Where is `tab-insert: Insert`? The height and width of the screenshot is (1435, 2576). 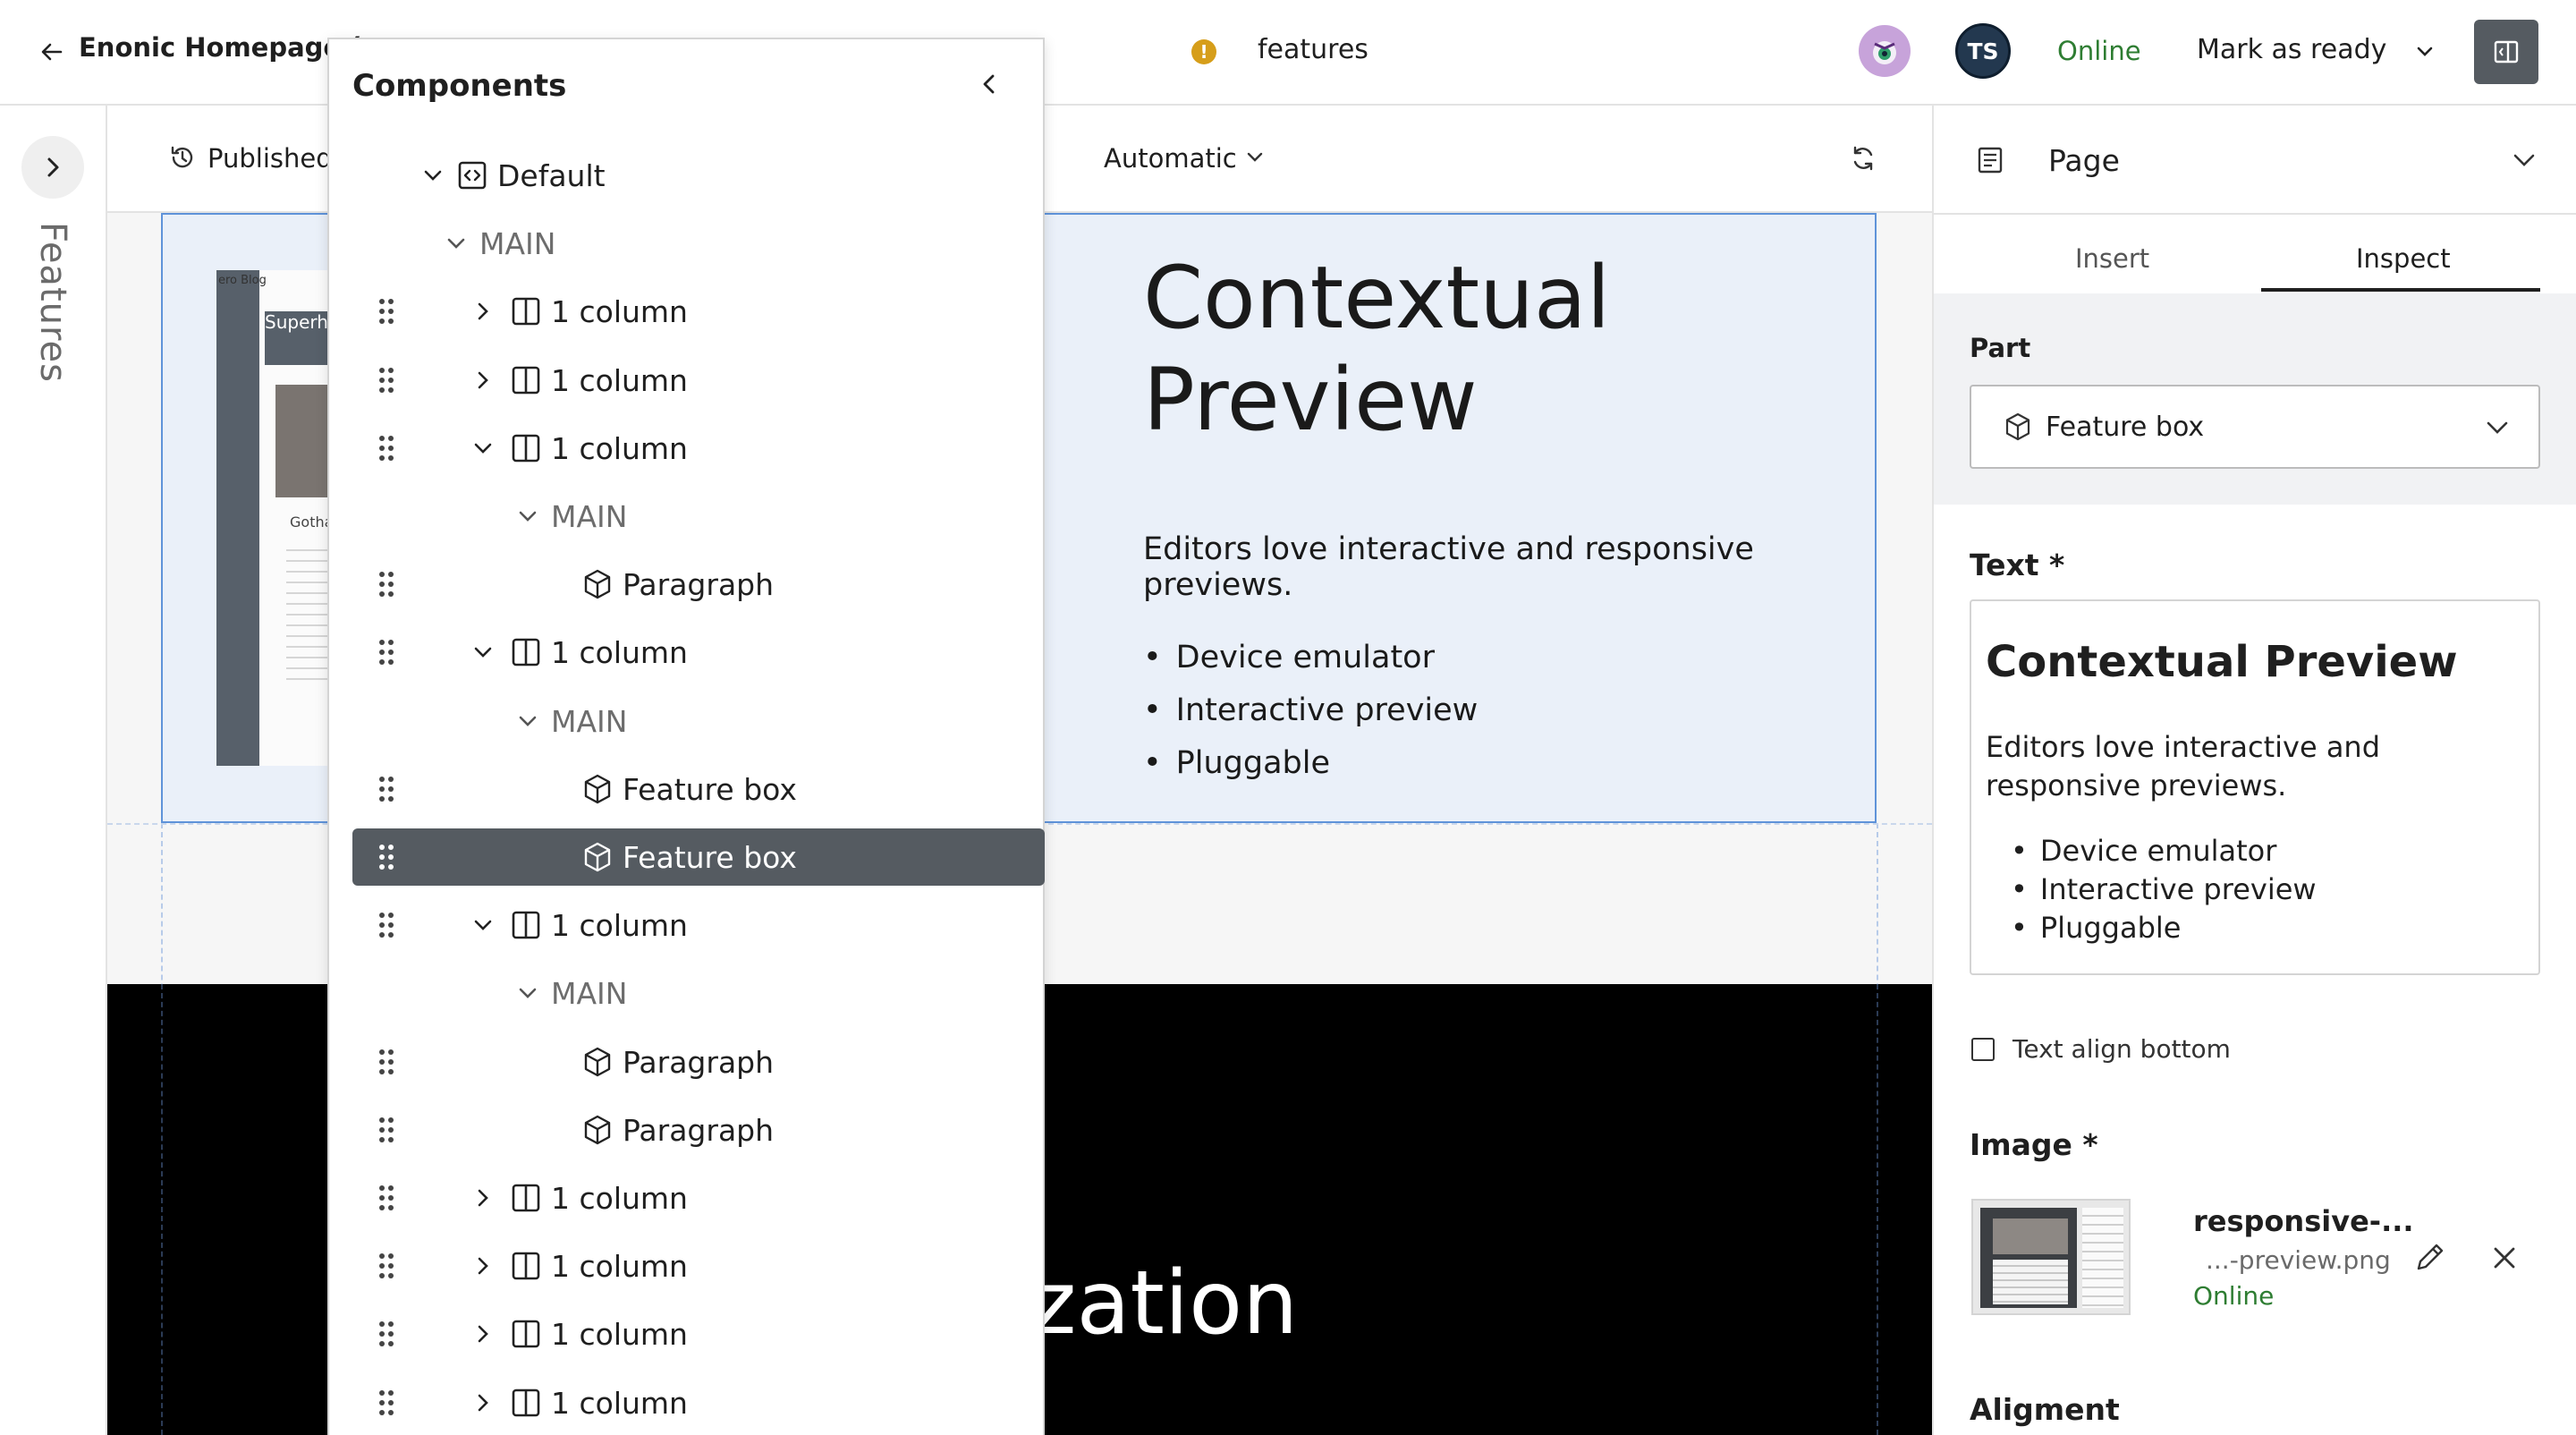 tab-insert: Insert is located at coordinates (2112, 258).